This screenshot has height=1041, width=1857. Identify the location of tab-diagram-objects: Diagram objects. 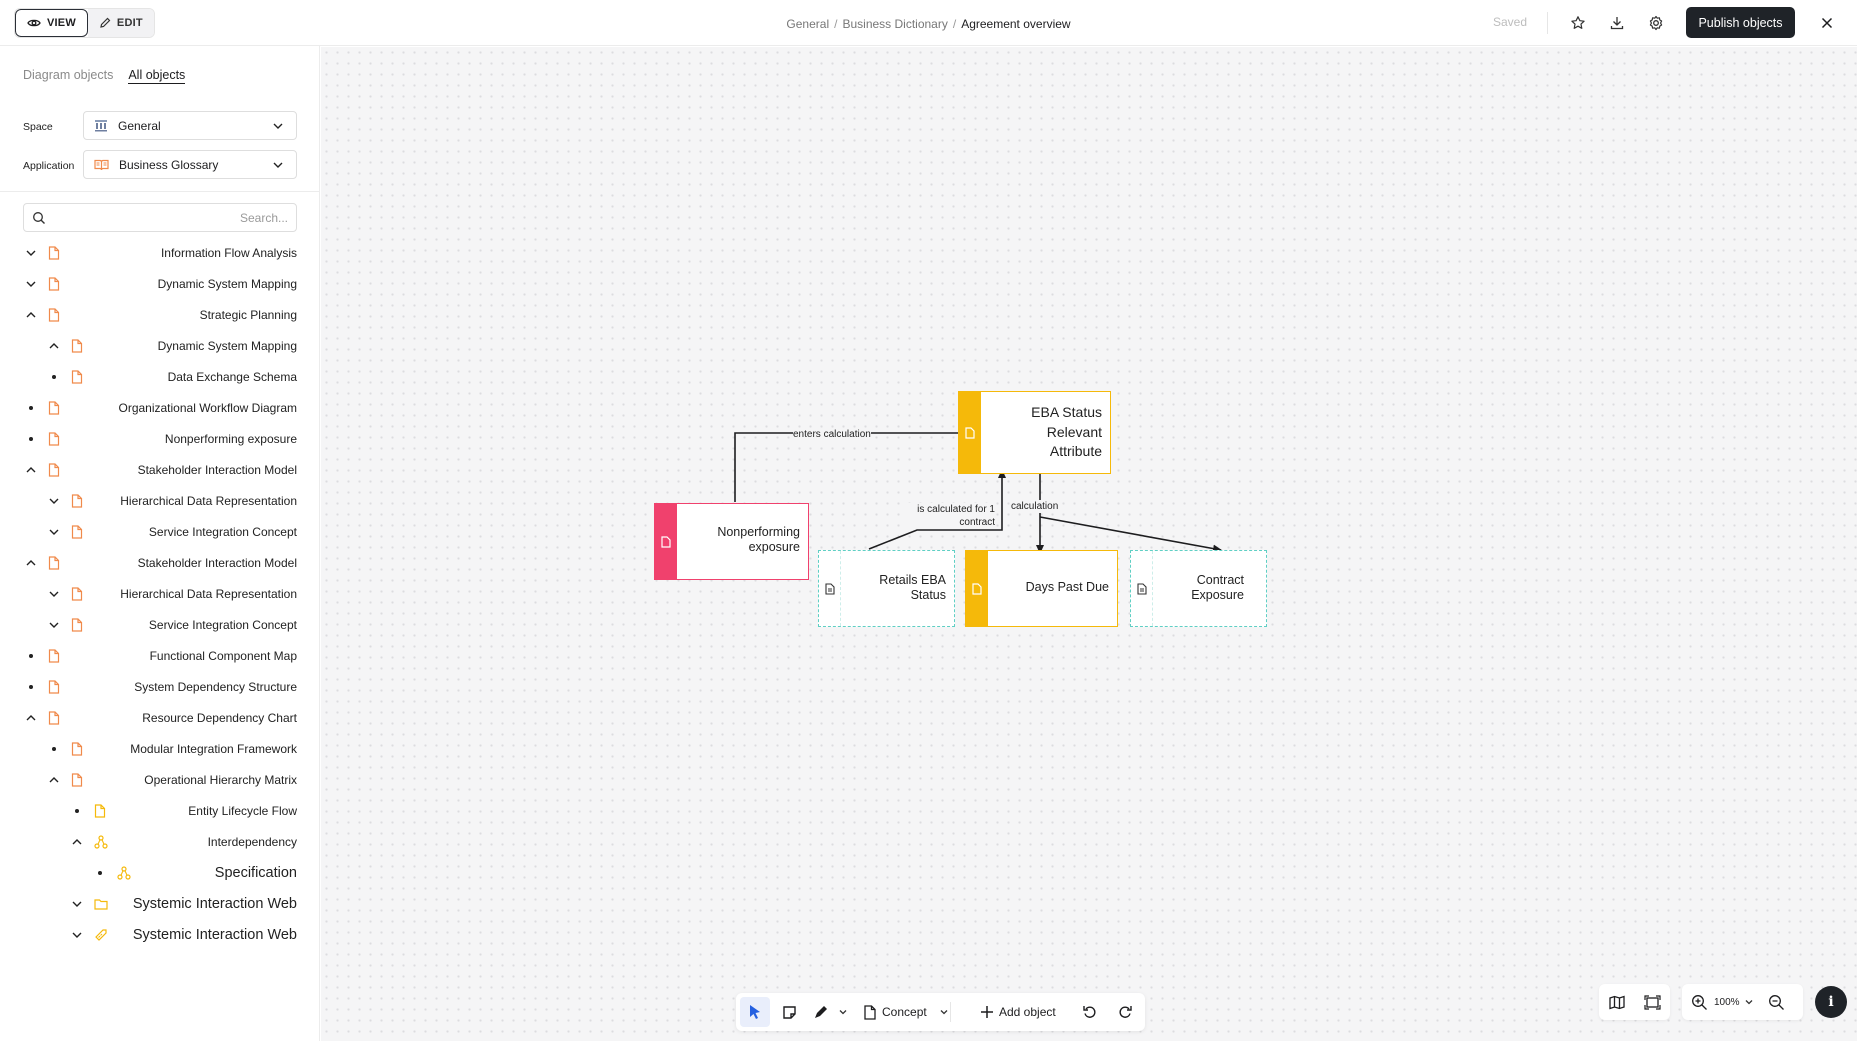
(68, 76).